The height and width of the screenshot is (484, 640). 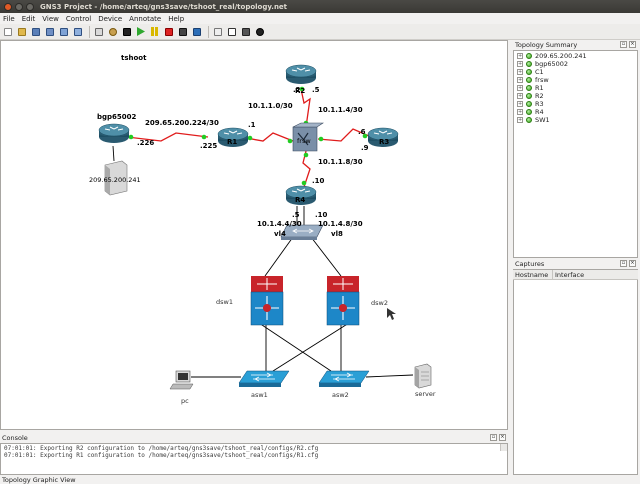 I want to click on menu-control: Control, so click(x=78, y=19).